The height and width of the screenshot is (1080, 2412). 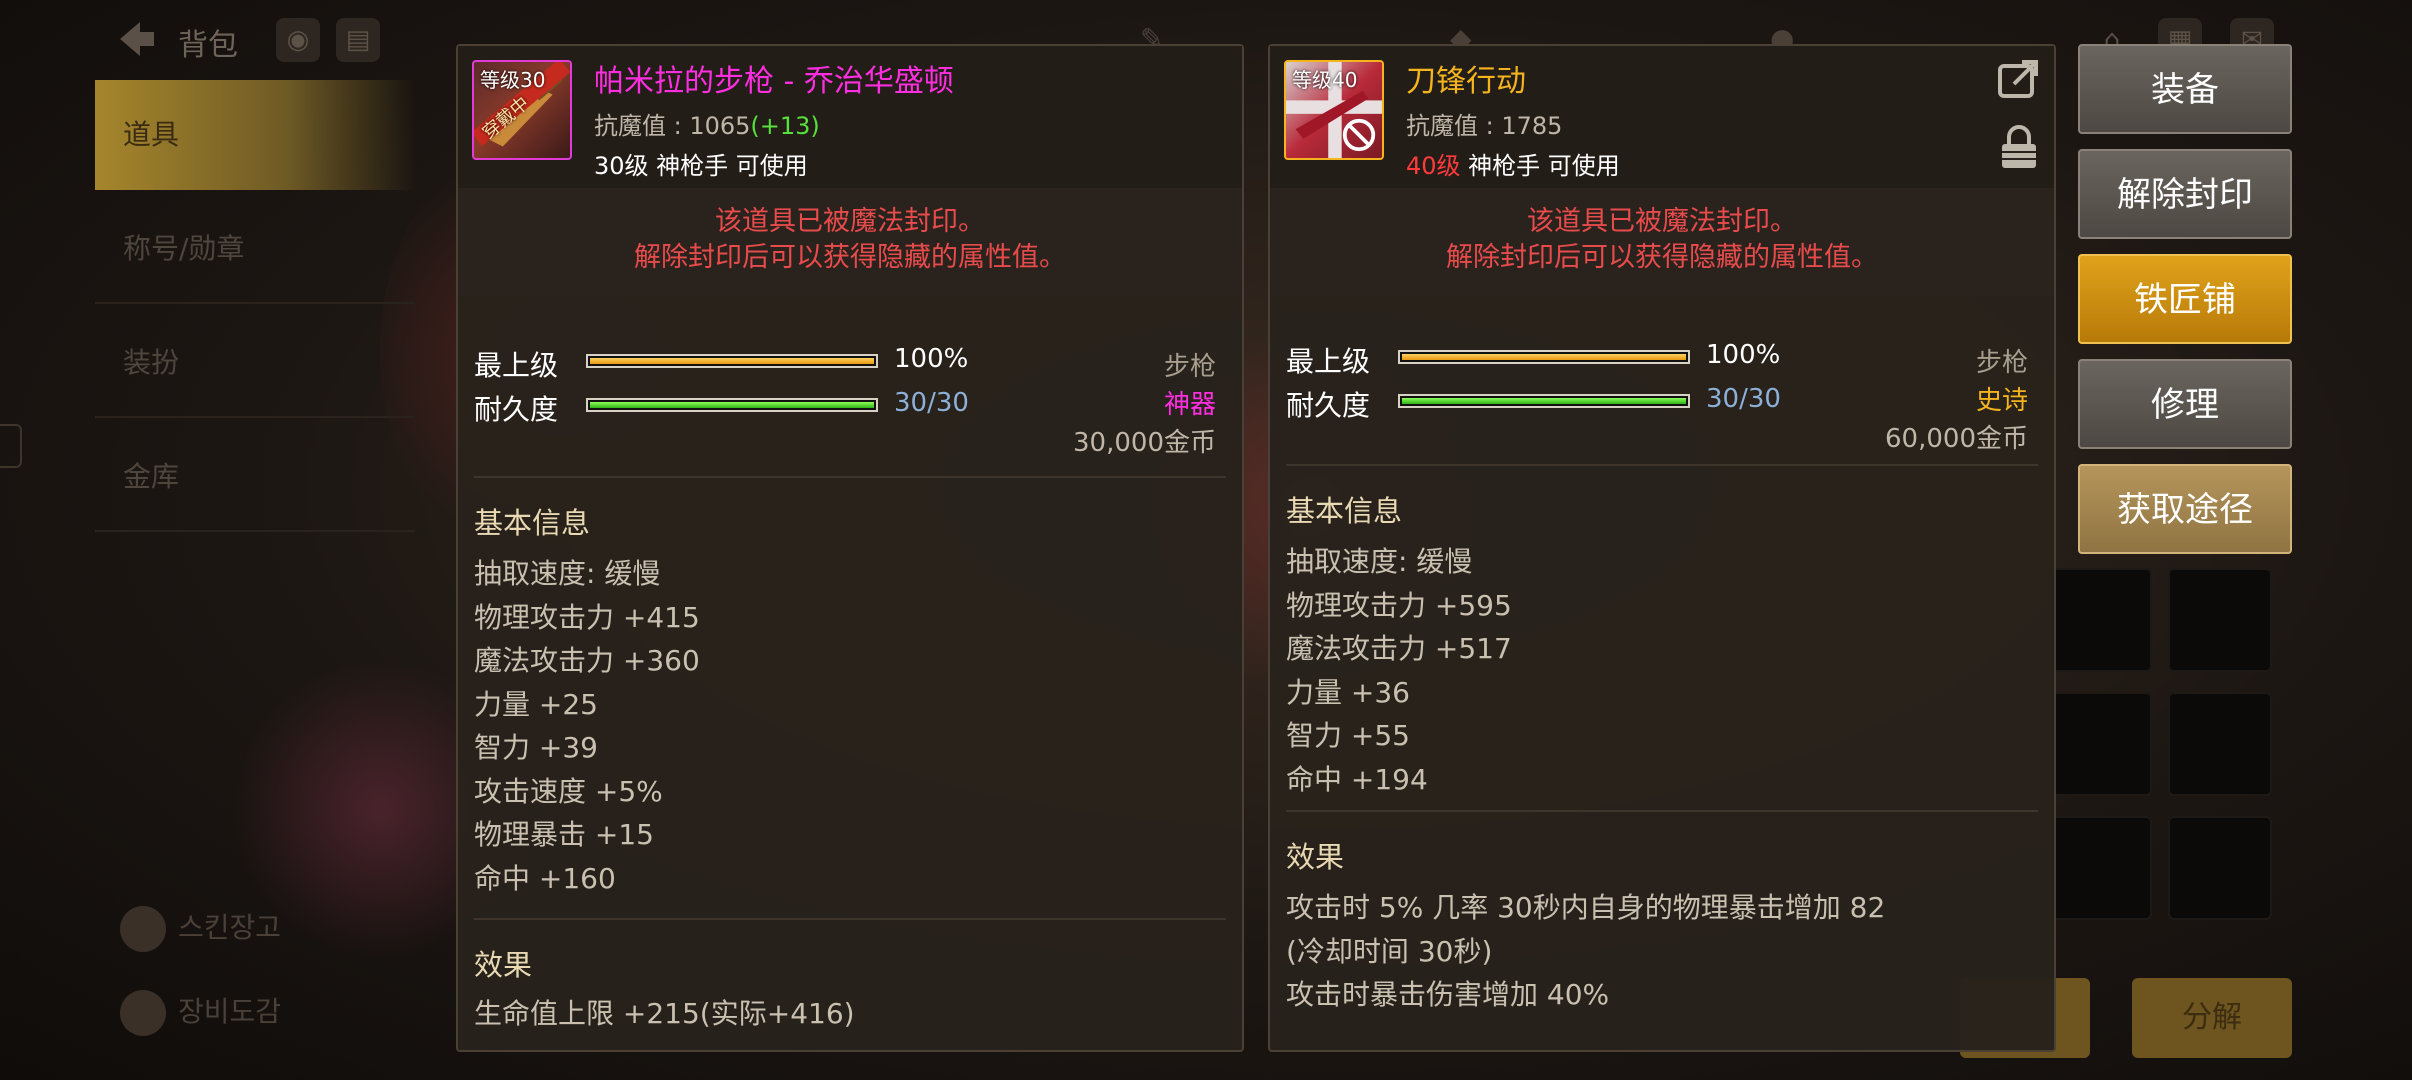 I want to click on unseal-button: 解除封印, so click(x=2185, y=194).